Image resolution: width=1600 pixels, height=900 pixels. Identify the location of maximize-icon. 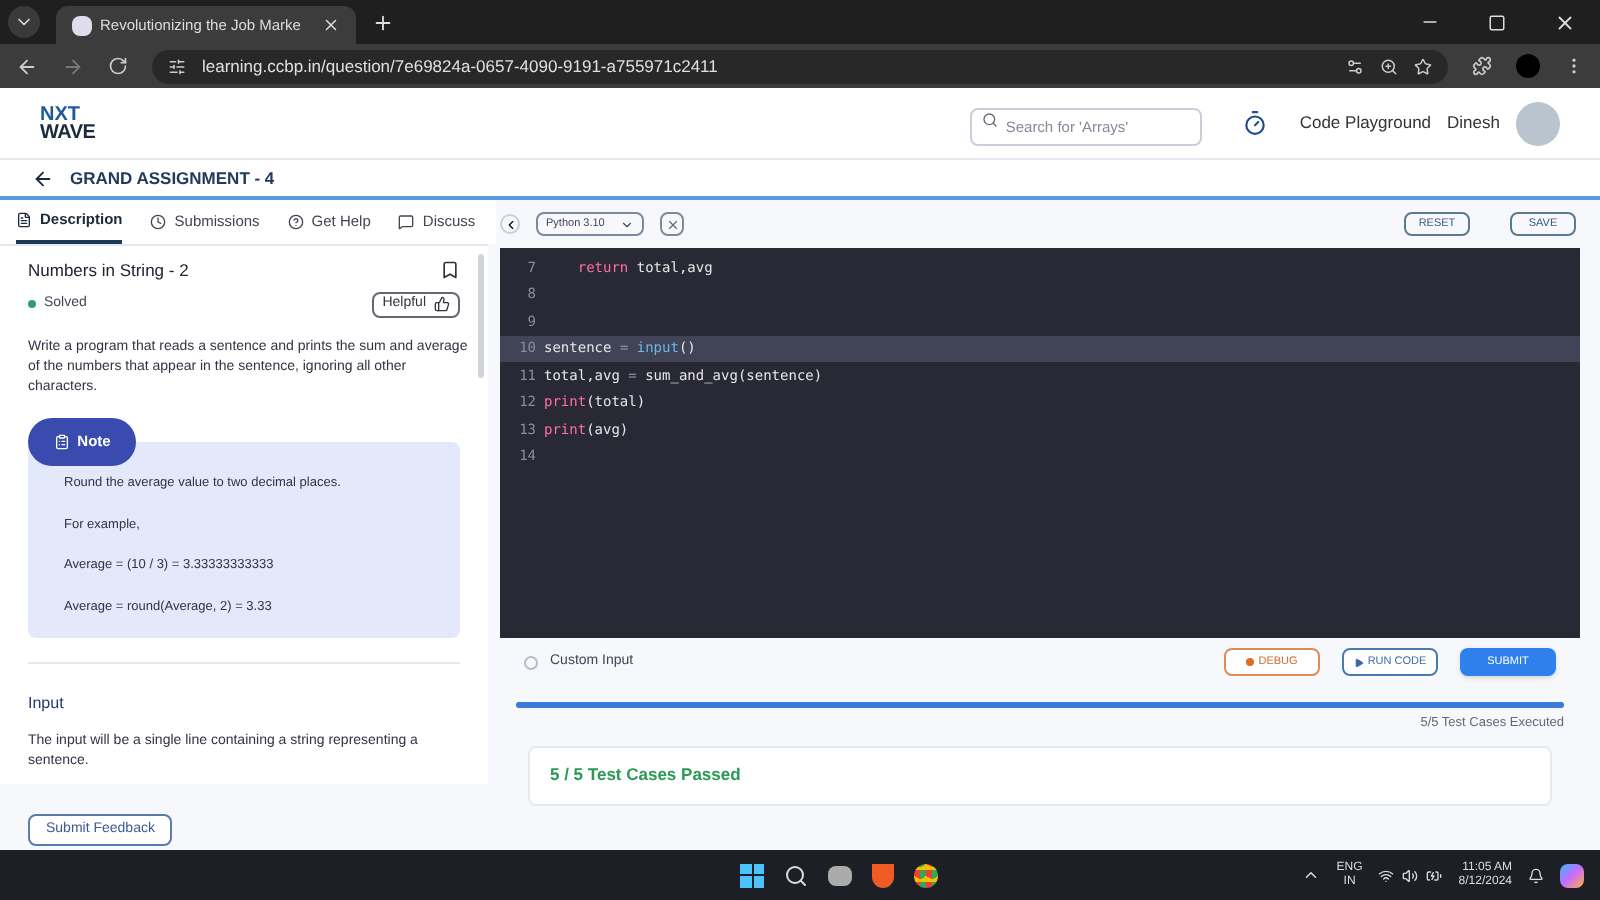
(1497, 23).